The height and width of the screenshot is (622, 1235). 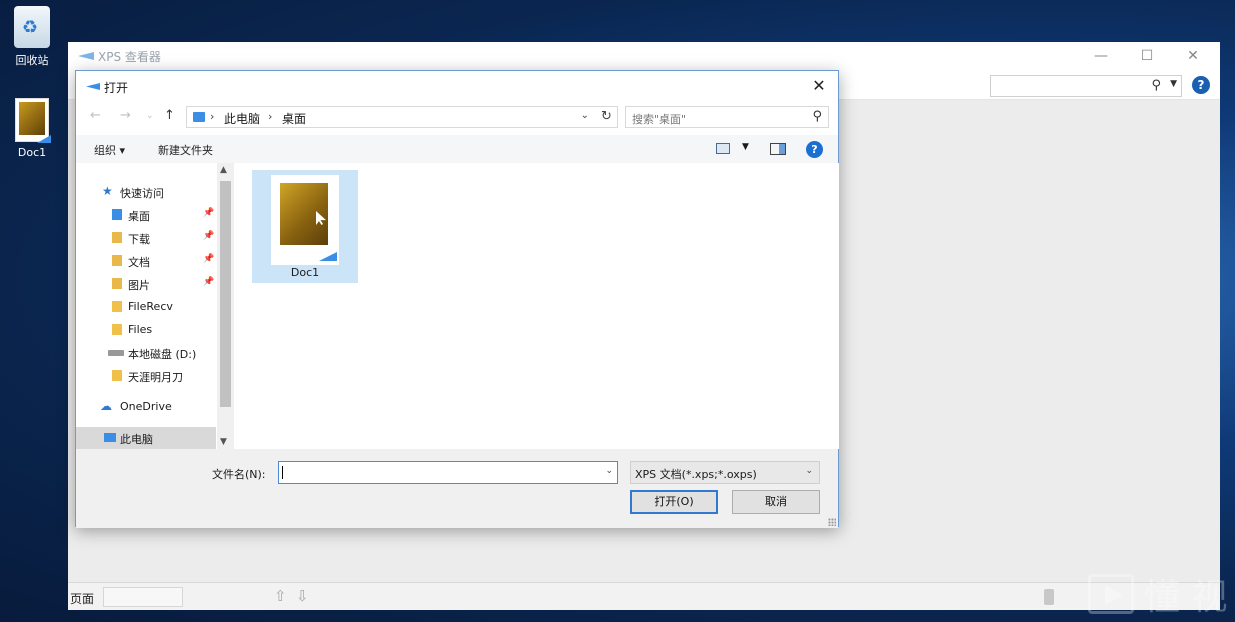 What do you see at coordinates (150, 116) in the screenshot?
I see `recent-dropdown-icon: ⌄` at bounding box center [150, 116].